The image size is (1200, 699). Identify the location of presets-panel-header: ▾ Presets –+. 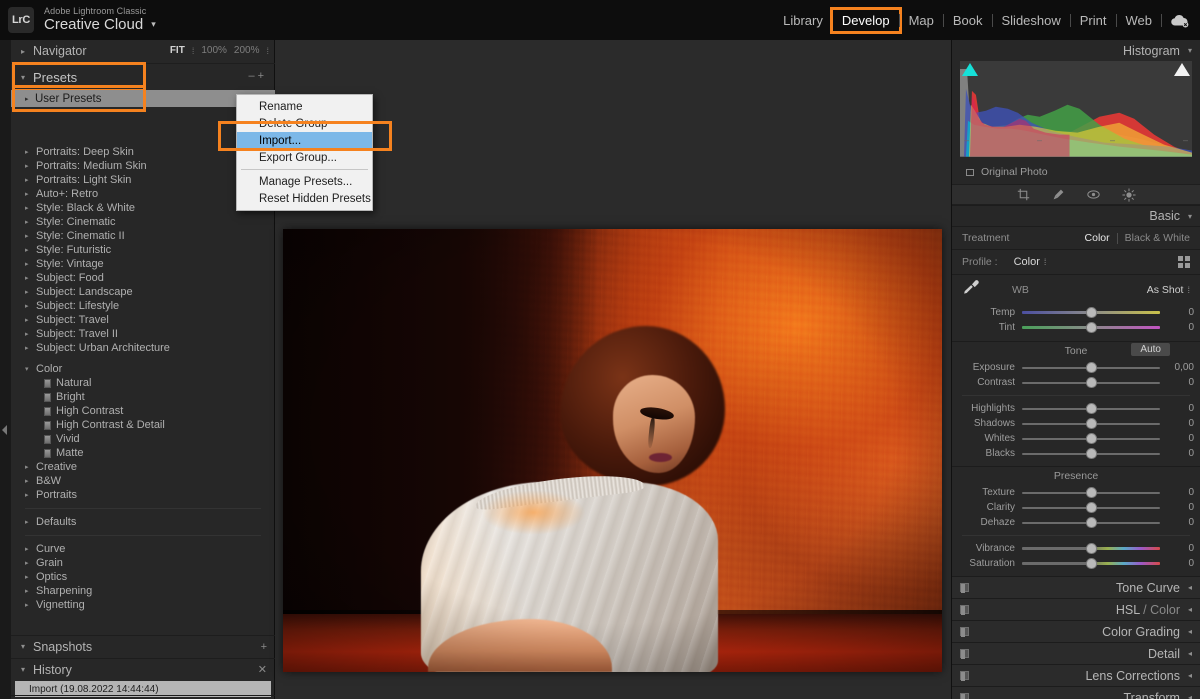
(143, 77).